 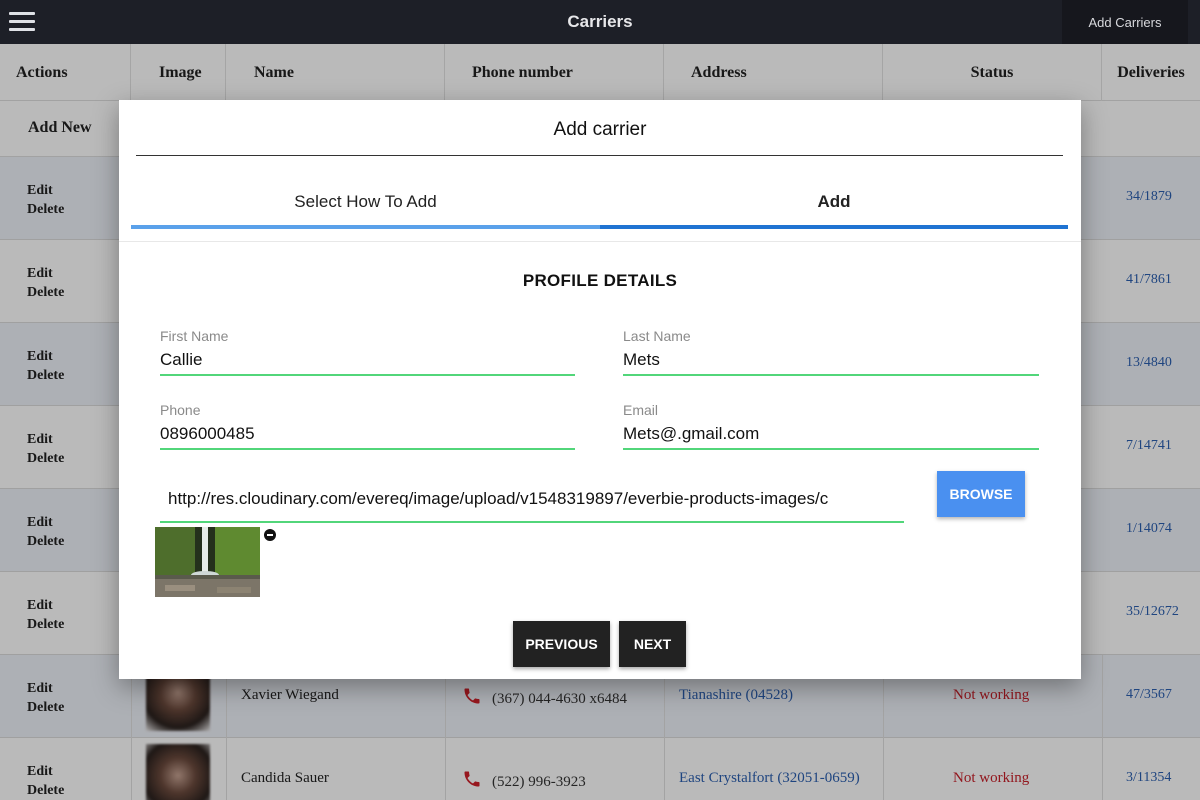 What do you see at coordinates (981, 494) in the screenshot?
I see `browse-button: BROWSE` at bounding box center [981, 494].